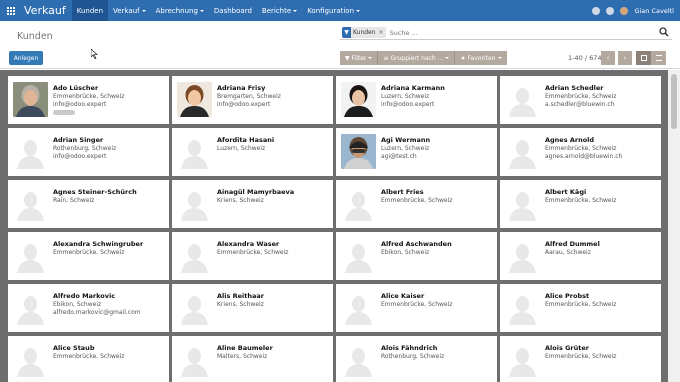 Image resolution: width=680 pixels, height=382 pixels. Describe the element at coordinates (279, 10) in the screenshot. I see `menu-item-berichte: Berichte` at that location.